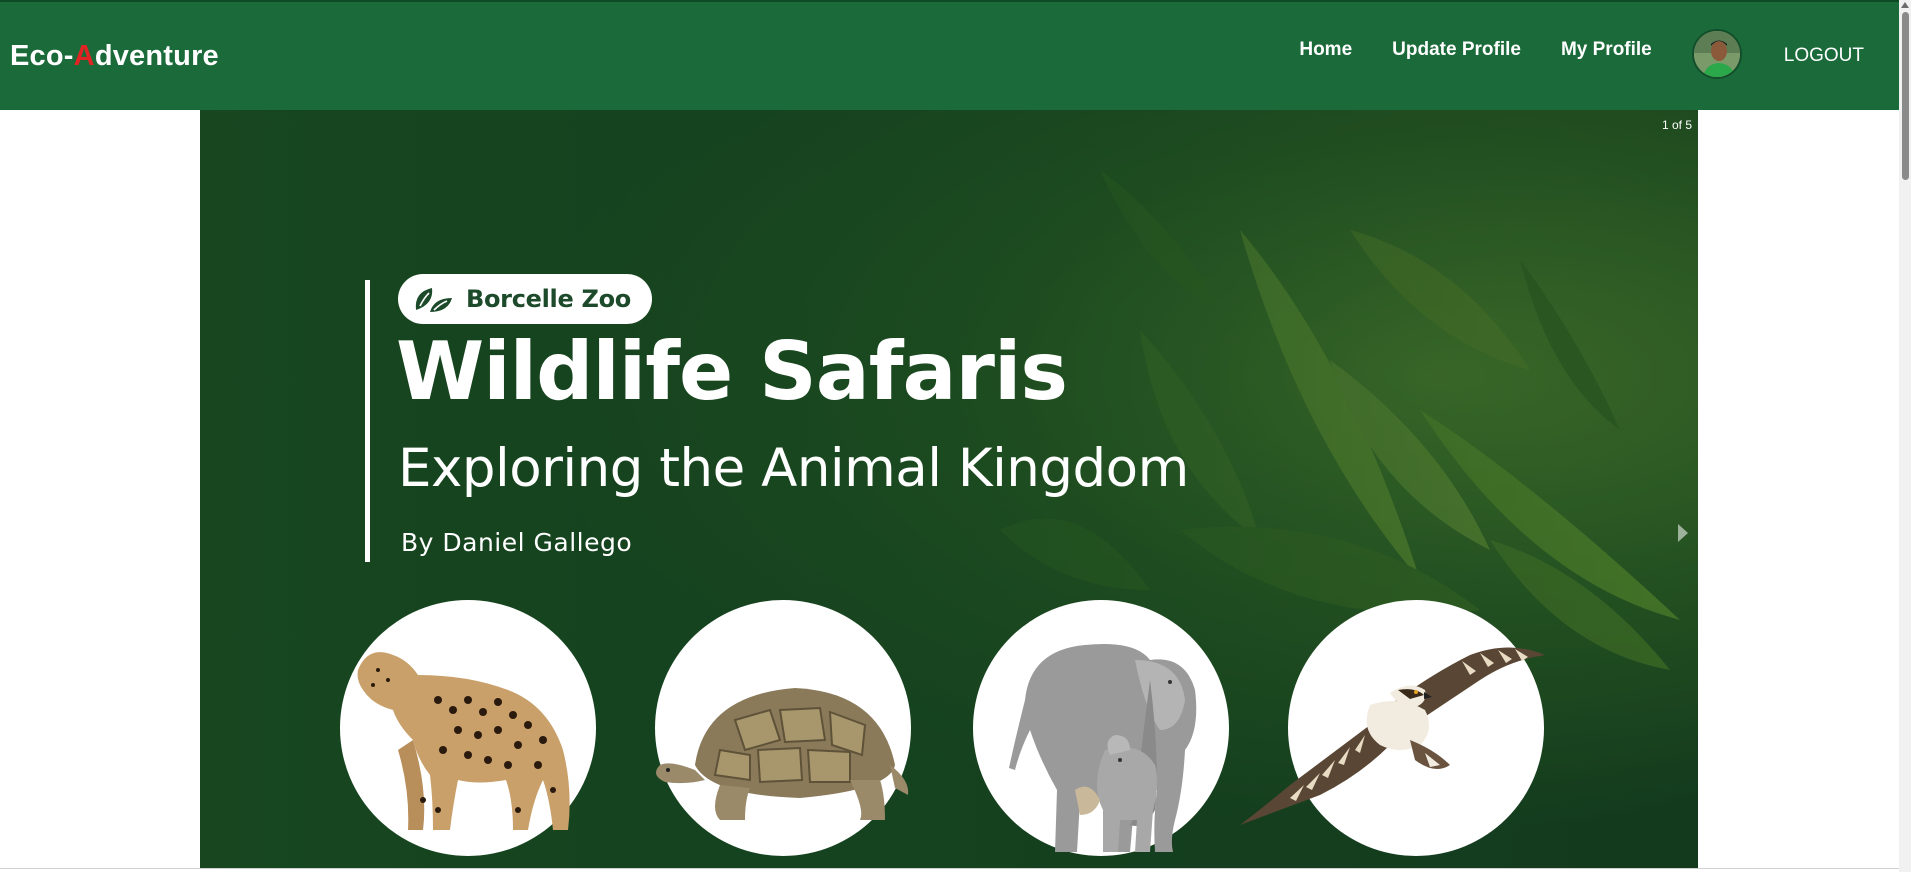 Image resolution: width=1911 pixels, height=872 pixels. I want to click on zoo-badge: Borcelle Zoo, so click(525, 299).